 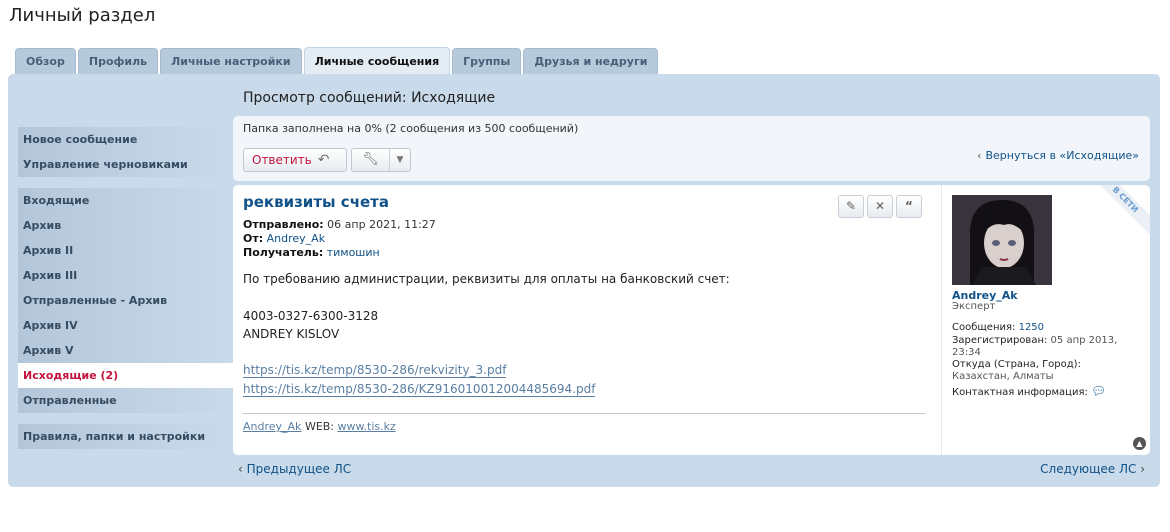 What do you see at coordinates (125, 225) in the screenshot?
I see `sidebar-item-archive: Архив` at bounding box center [125, 225].